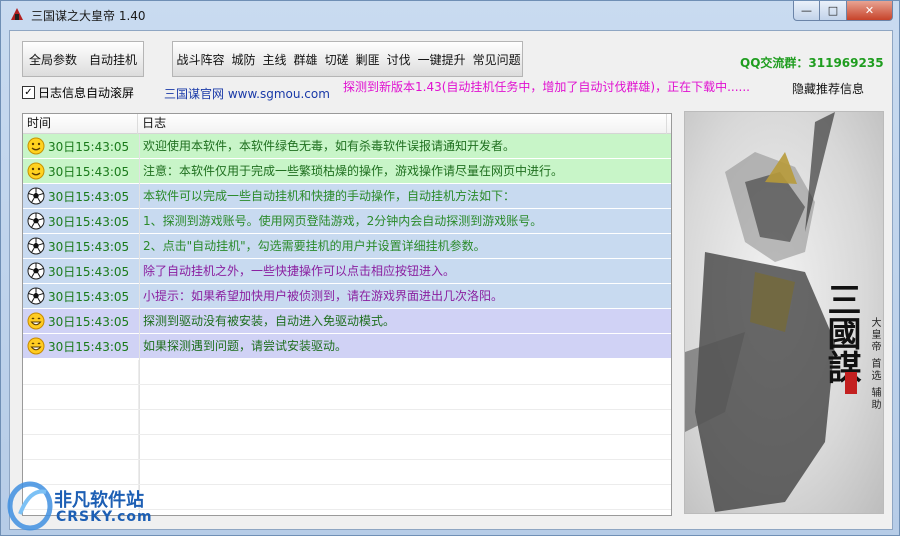  What do you see at coordinates (28, 92) in the screenshot?
I see `auto-scroll-checkbox: ✓` at bounding box center [28, 92].